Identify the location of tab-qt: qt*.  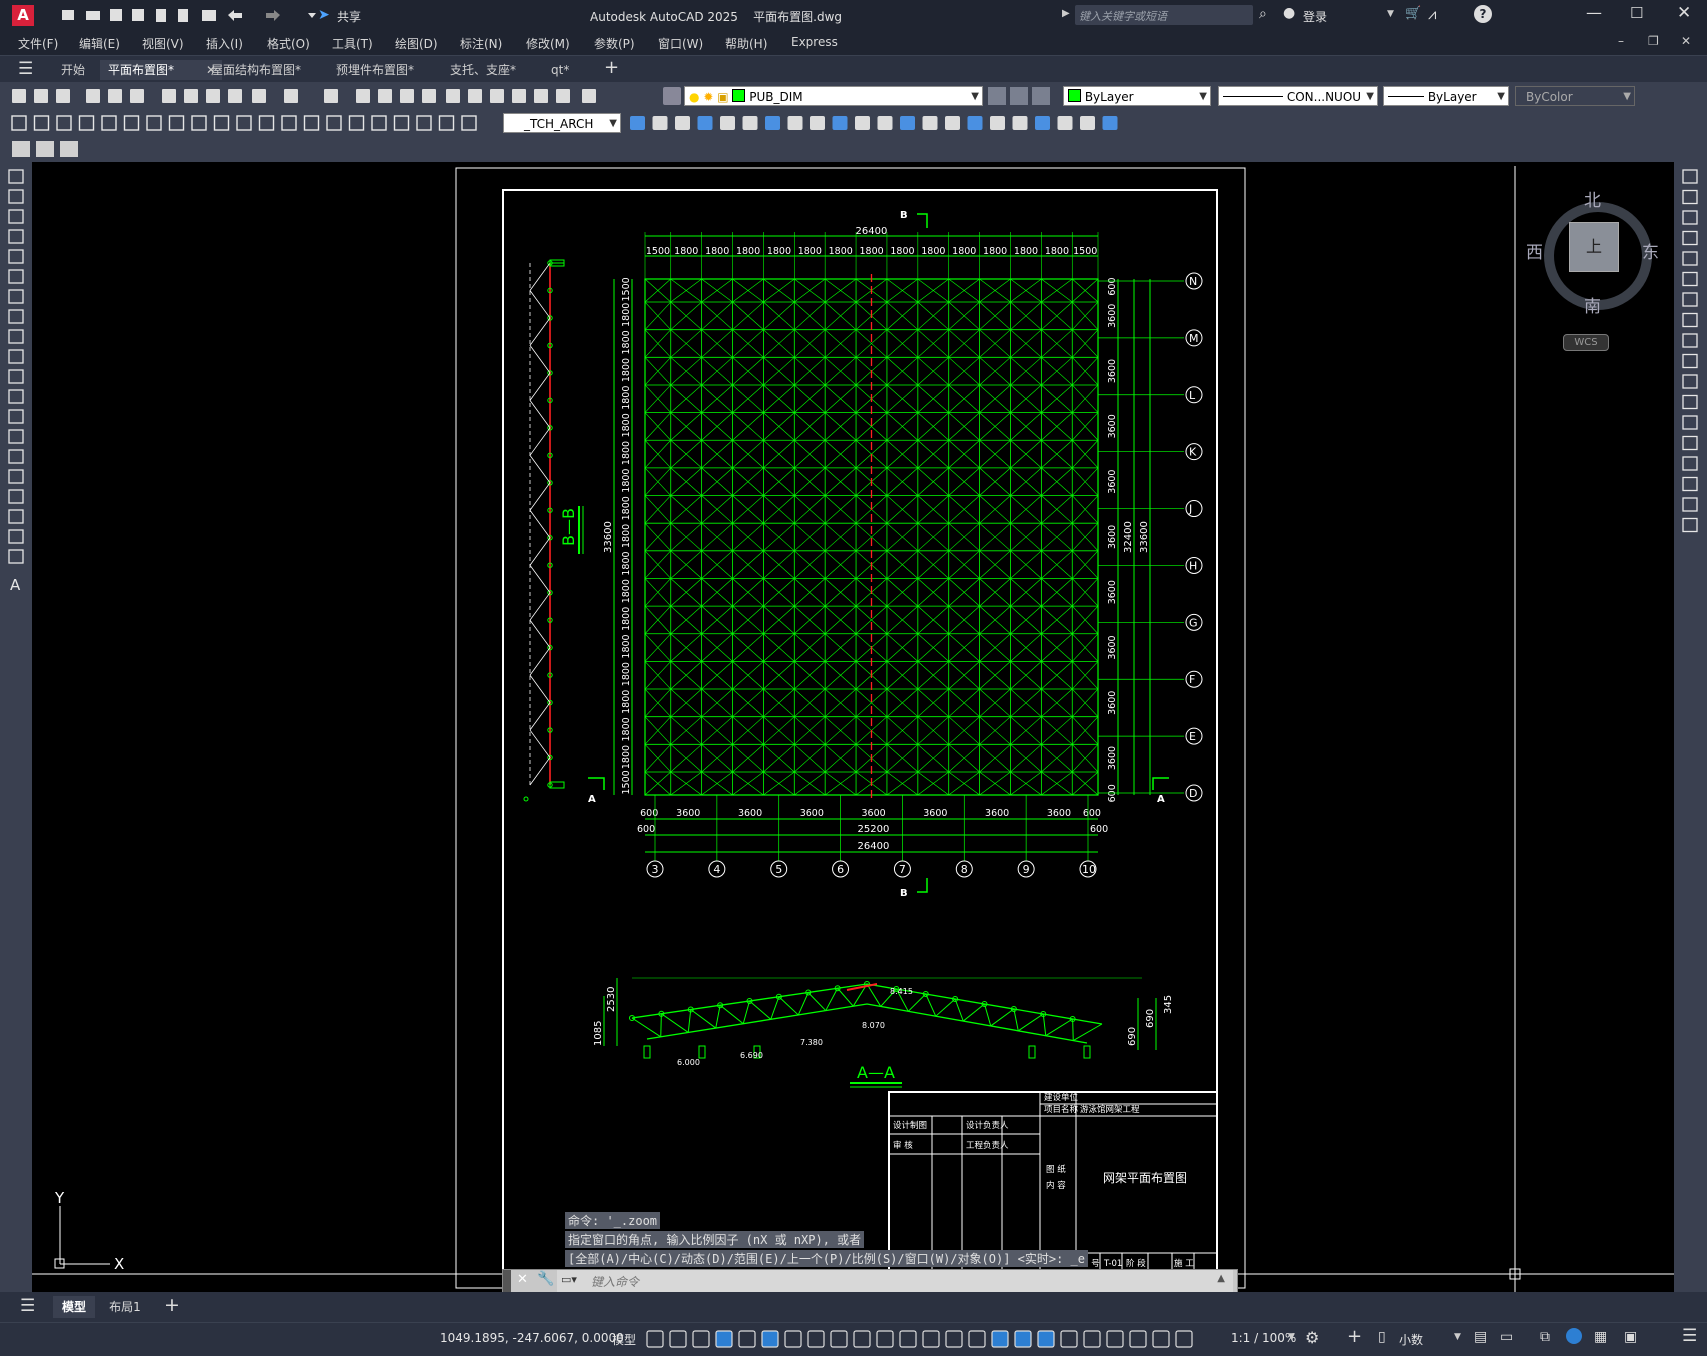
(560, 70).